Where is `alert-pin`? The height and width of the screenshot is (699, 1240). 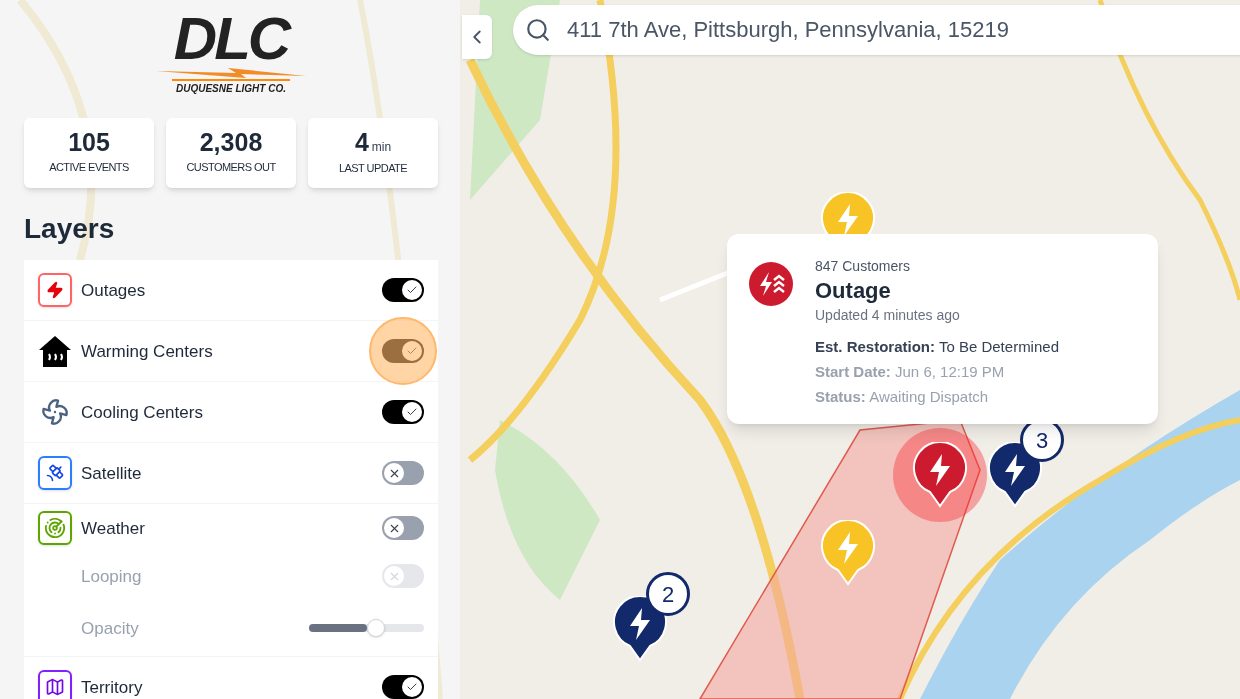
alert-pin is located at coordinates (848, 553).